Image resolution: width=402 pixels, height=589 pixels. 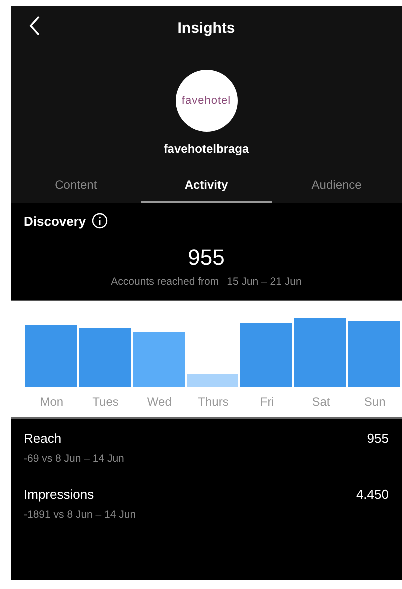 What do you see at coordinates (159, 402) in the screenshot?
I see `day-label: Wed` at bounding box center [159, 402].